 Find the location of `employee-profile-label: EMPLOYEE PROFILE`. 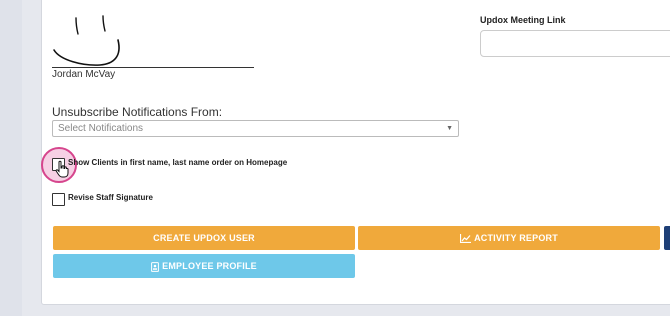

employee-profile-label: EMPLOYEE PROFILE is located at coordinates (209, 266).